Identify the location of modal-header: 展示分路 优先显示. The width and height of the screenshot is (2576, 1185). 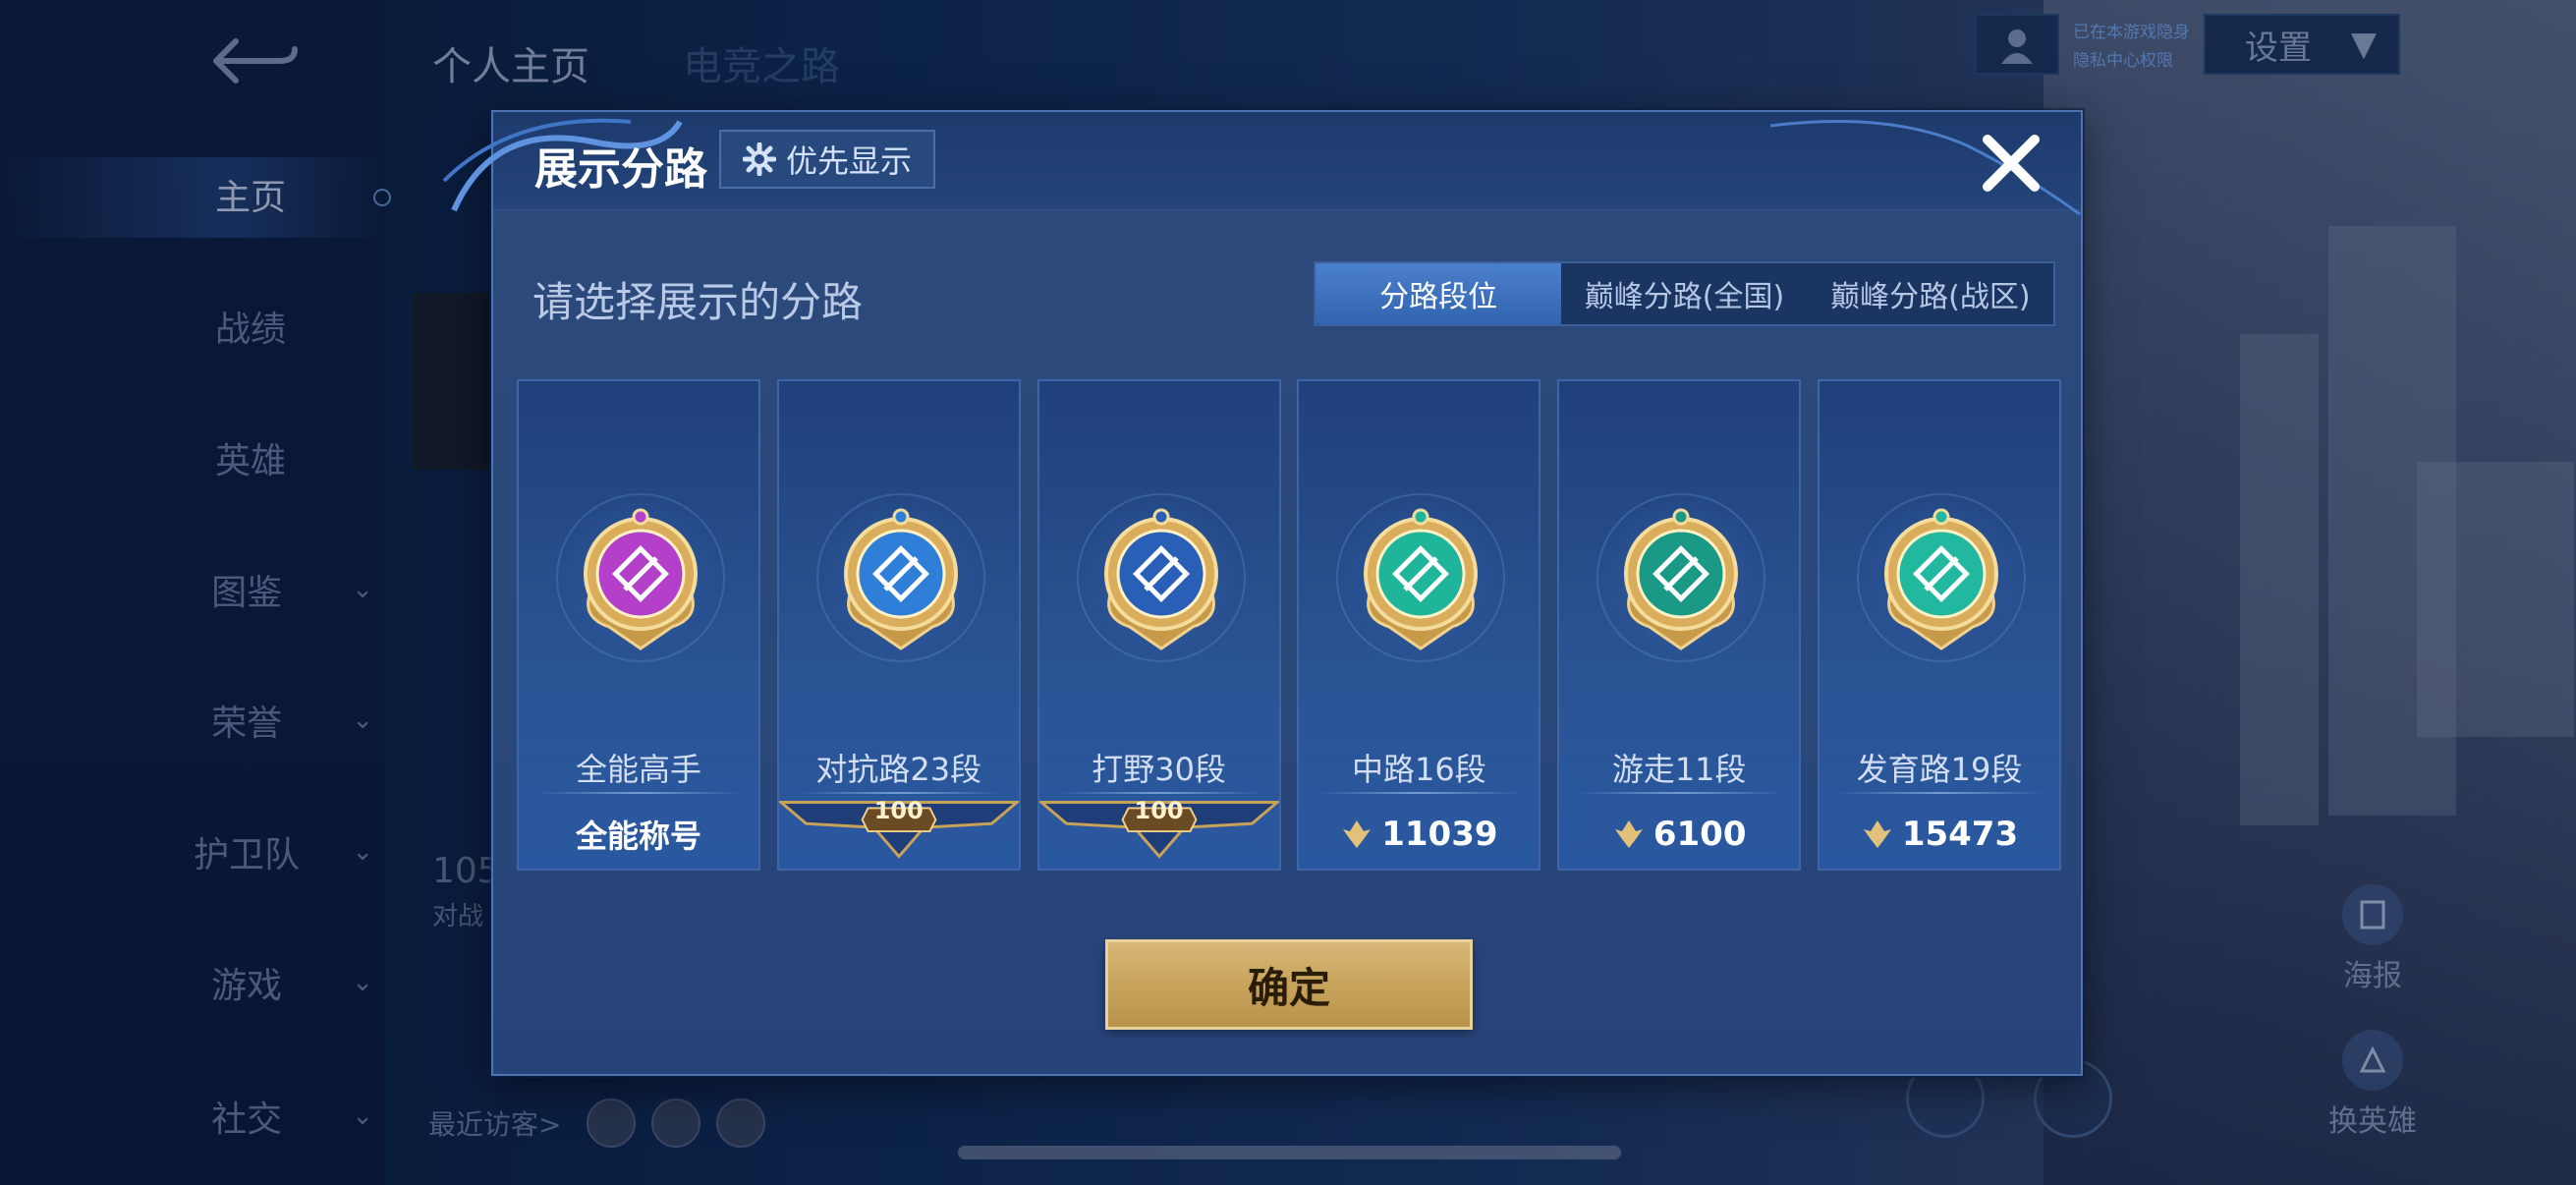
(1261, 164).